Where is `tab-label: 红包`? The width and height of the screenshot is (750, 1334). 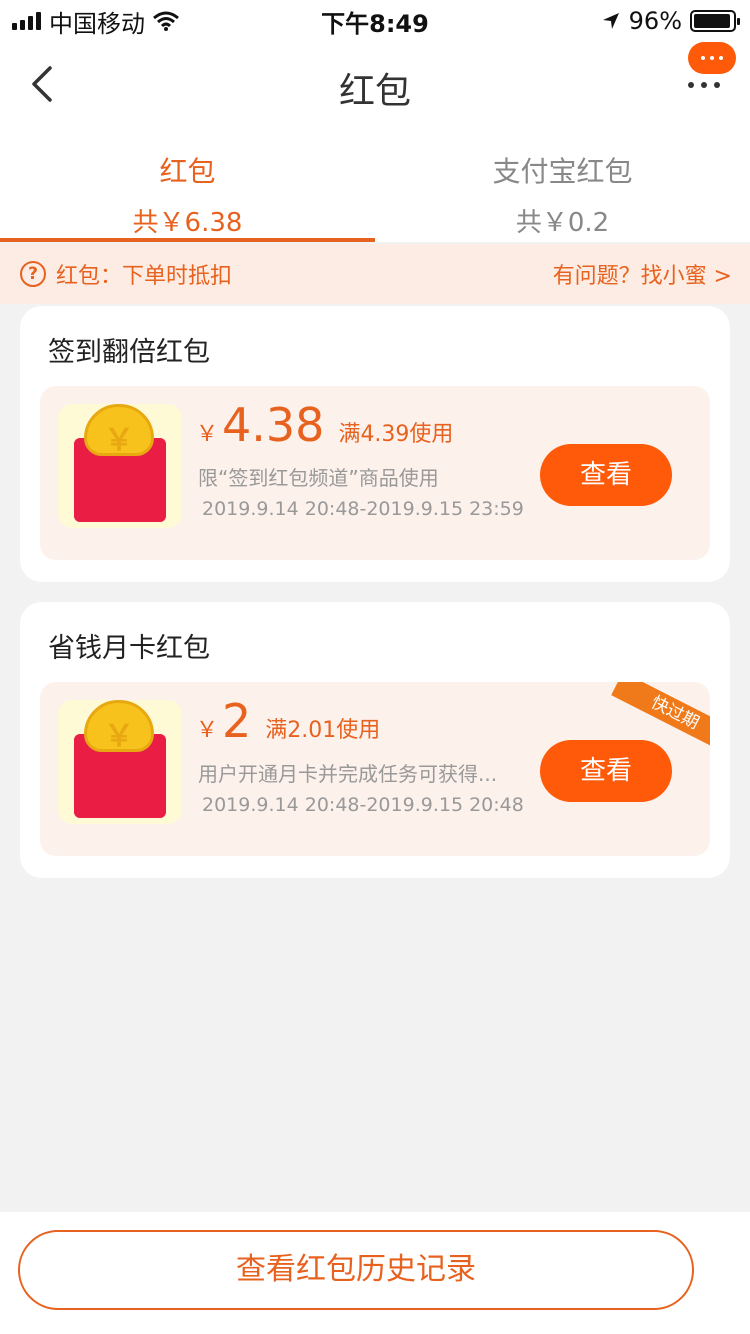 tab-label: 红包 is located at coordinates (187, 171).